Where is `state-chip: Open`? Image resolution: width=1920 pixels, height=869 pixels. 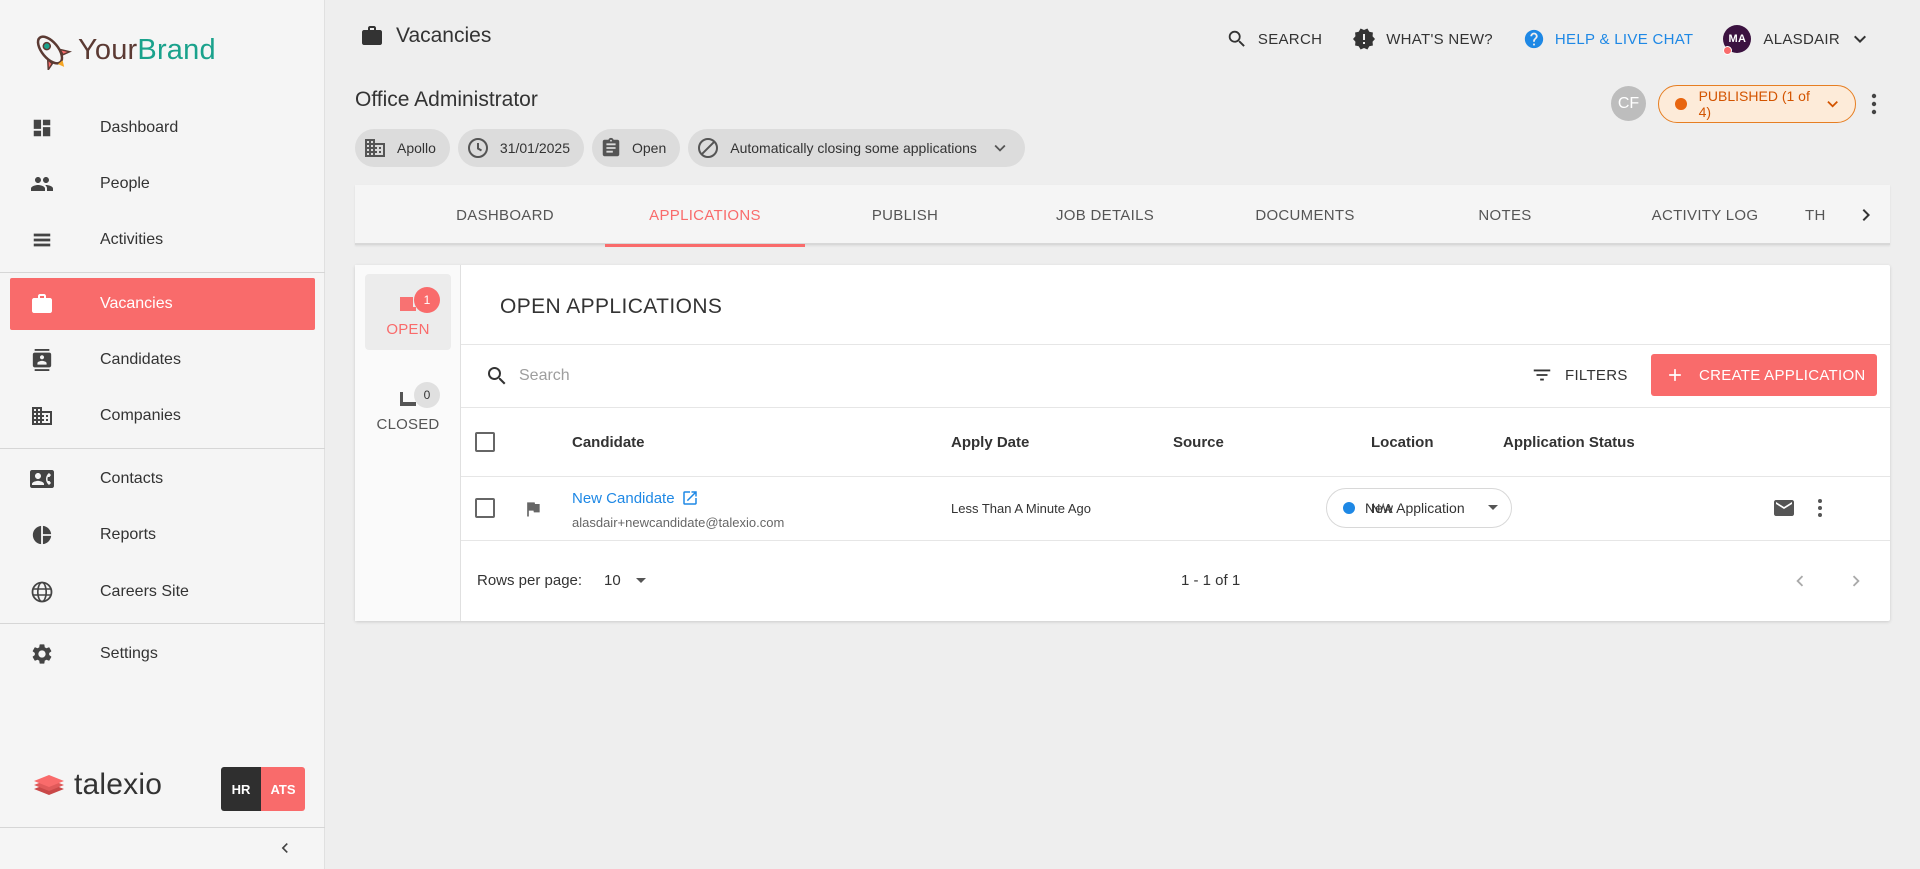 state-chip: Open is located at coordinates (636, 148).